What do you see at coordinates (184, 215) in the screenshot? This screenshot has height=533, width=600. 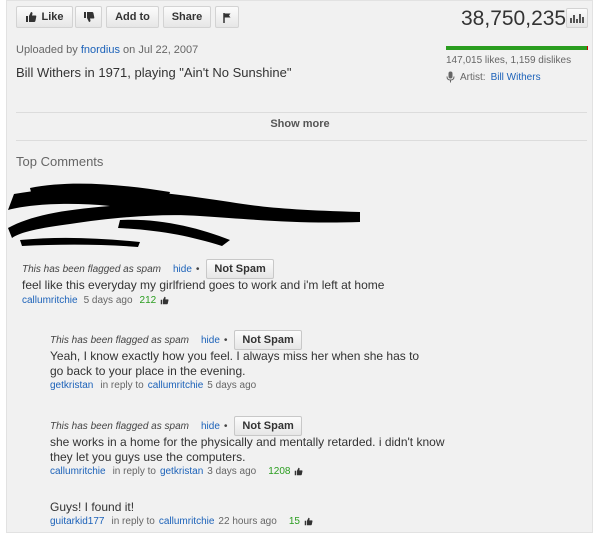 I see `redaction-scribble` at bounding box center [184, 215].